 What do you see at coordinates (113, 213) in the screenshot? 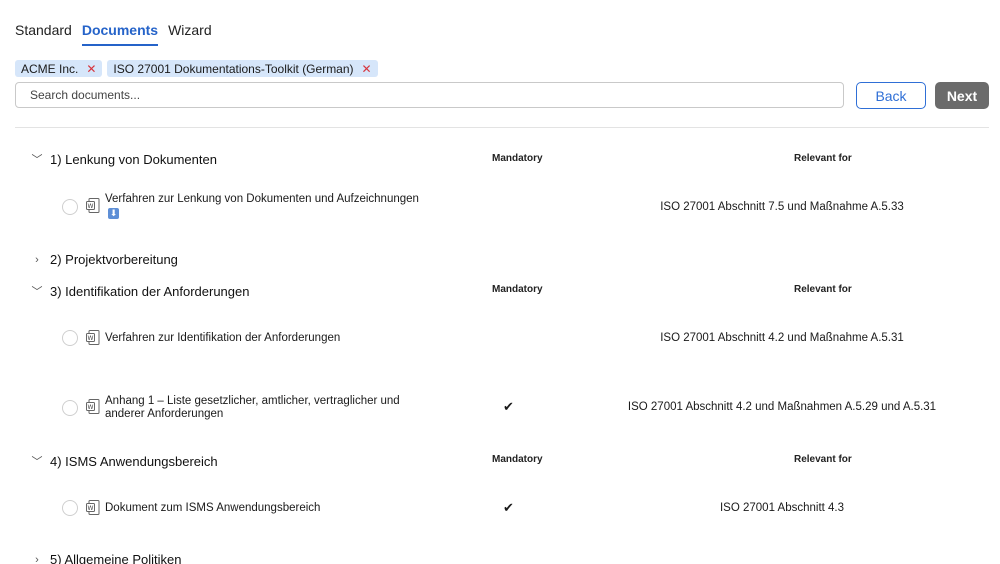
I see `download-icon: ⬇` at bounding box center [113, 213].